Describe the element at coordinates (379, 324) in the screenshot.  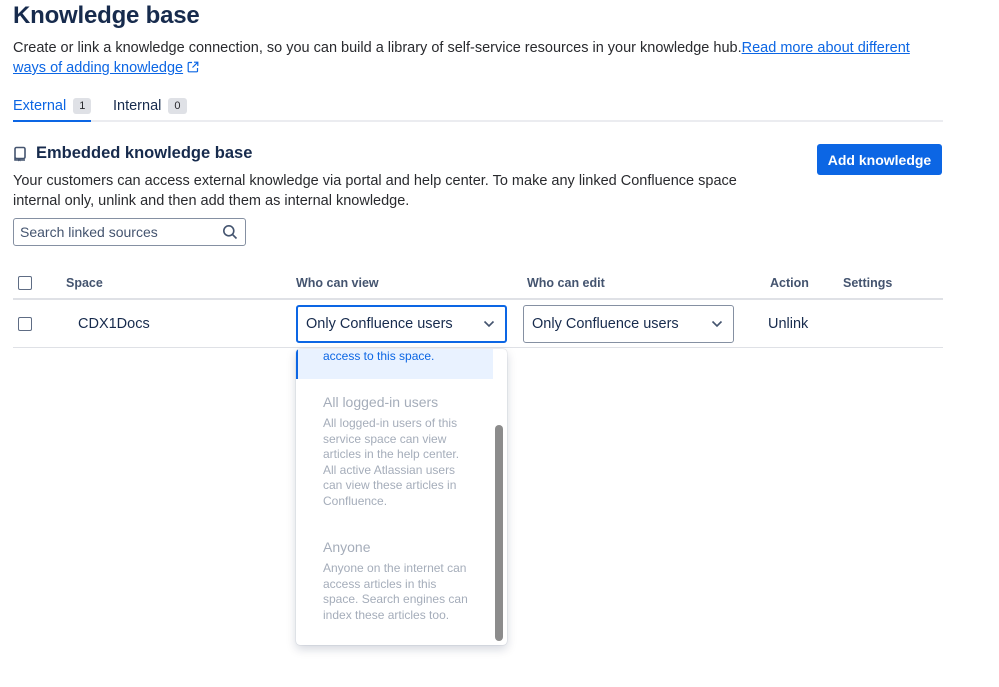
I see `who-can-view-value: Only Confluence users` at that location.